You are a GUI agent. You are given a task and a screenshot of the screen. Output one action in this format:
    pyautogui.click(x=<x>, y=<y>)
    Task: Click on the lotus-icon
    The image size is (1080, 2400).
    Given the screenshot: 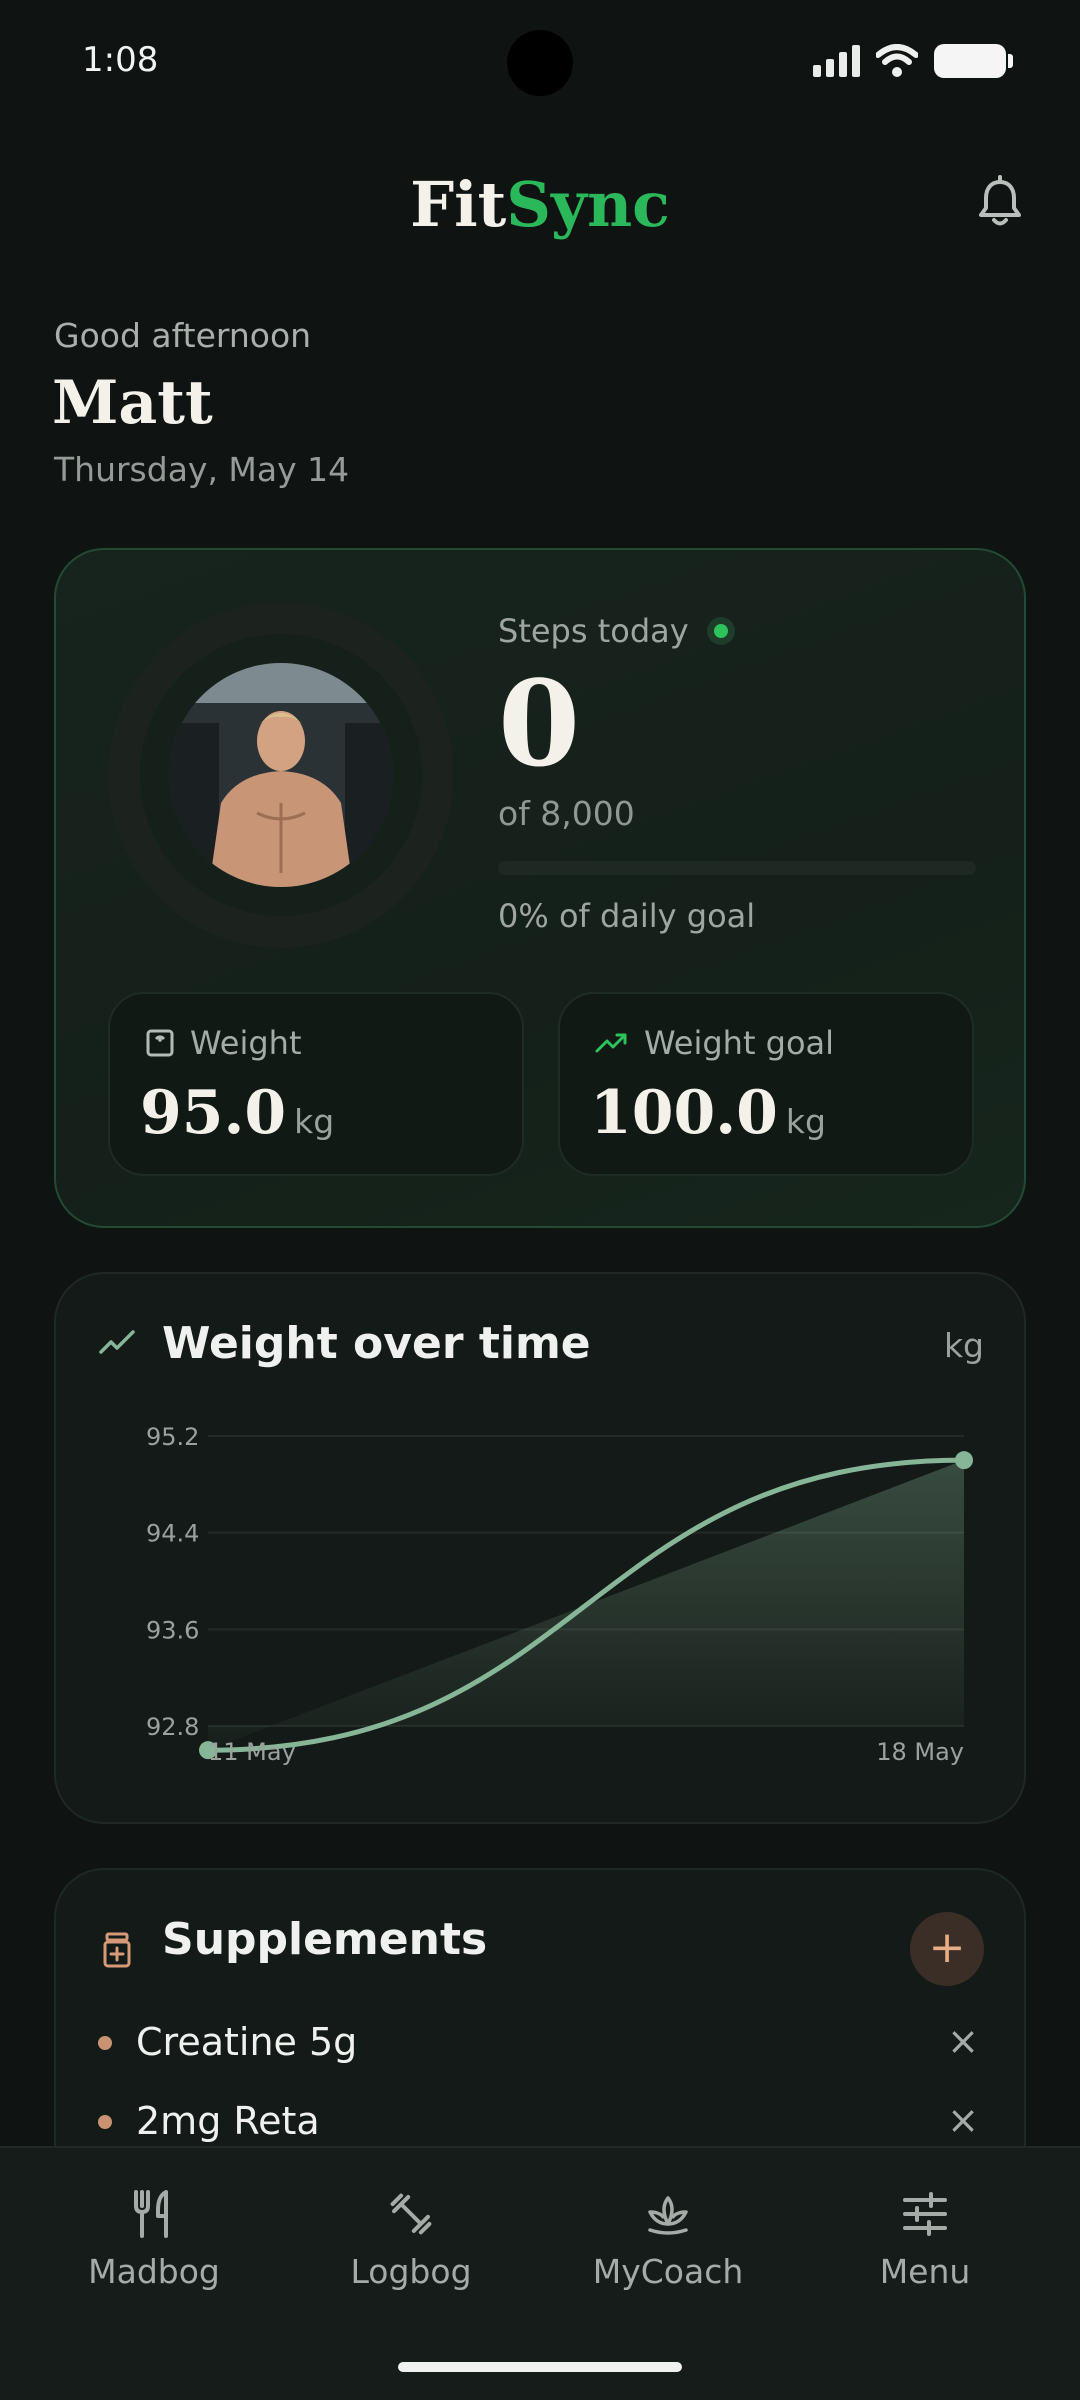 What is the action you would take?
    pyautogui.click(x=668, y=2215)
    